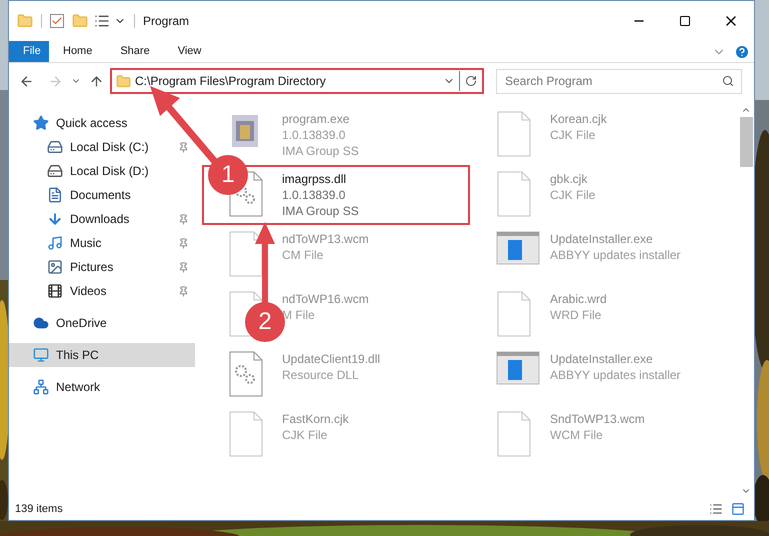 The height and width of the screenshot is (536, 769). What do you see at coordinates (102, 123) in the screenshot?
I see `sidebar-item: Quick access` at bounding box center [102, 123].